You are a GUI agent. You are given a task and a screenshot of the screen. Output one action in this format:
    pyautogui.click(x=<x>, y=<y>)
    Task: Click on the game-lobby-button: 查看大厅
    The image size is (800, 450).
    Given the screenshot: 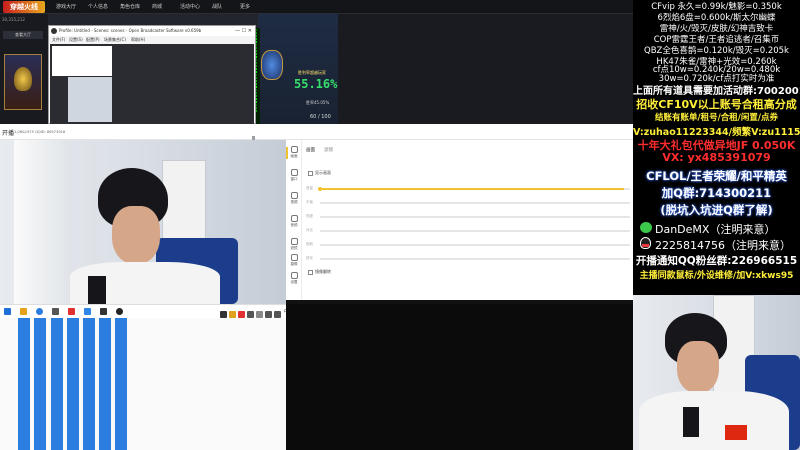 What is the action you would take?
    pyautogui.click(x=23, y=35)
    